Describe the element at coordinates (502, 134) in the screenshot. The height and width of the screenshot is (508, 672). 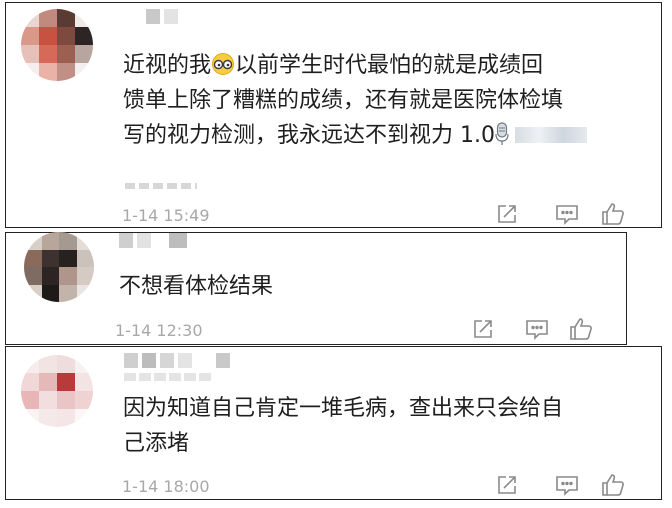
I see `microphone-icon` at that location.